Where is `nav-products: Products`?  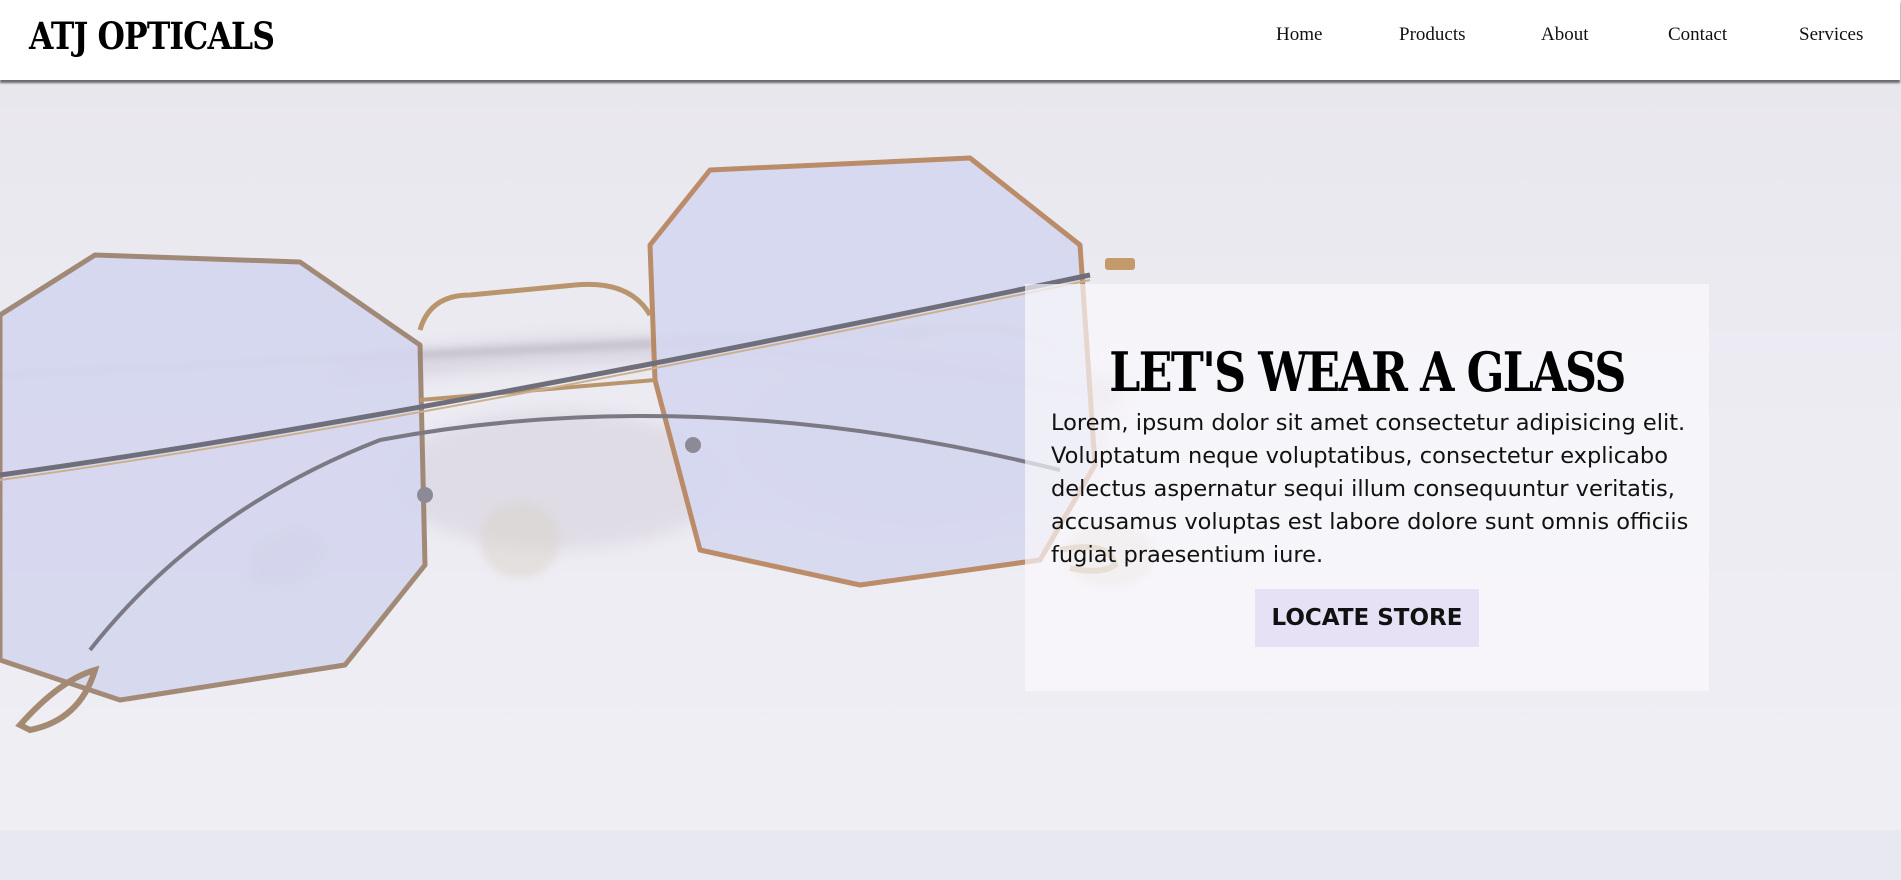
nav-products: Products is located at coordinates (1432, 35).